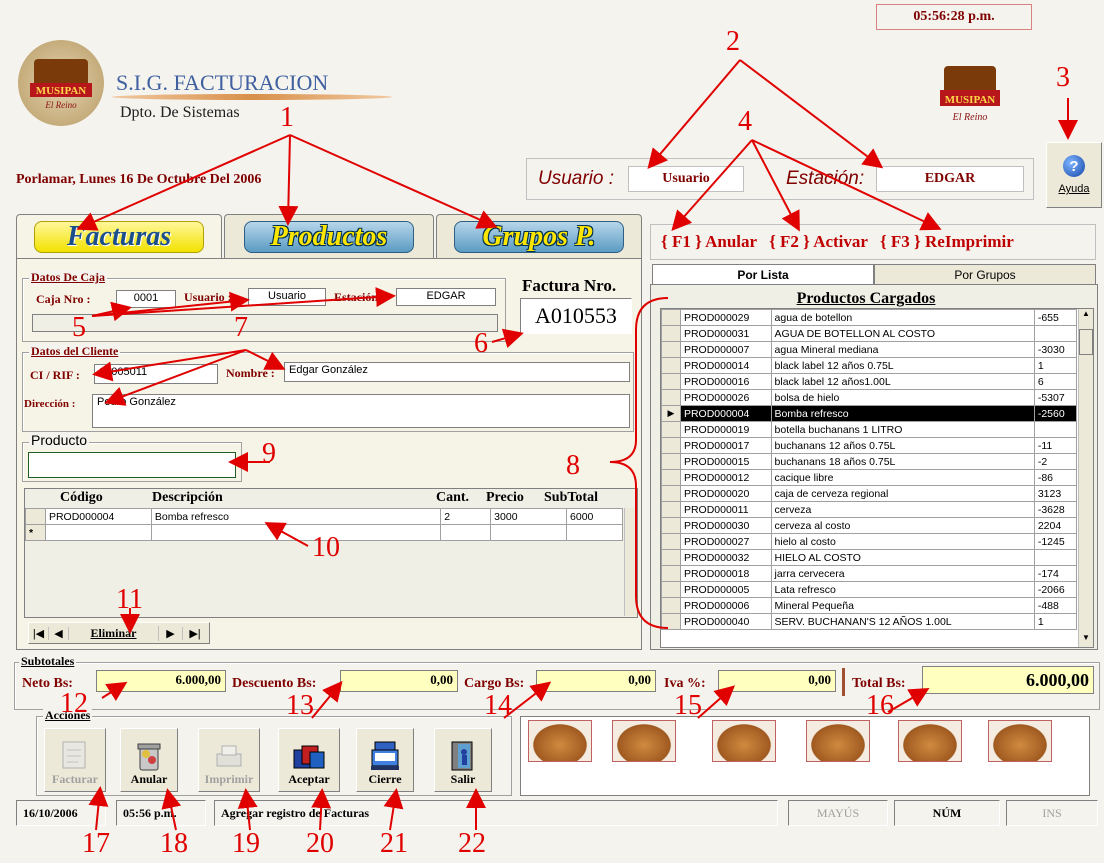 The height and width of the screenshot is (863, 1104). What do you see at coordinates (269, 453) in the screenshot?
I see `annotation-number: 9` at bounding box center [269, 453].